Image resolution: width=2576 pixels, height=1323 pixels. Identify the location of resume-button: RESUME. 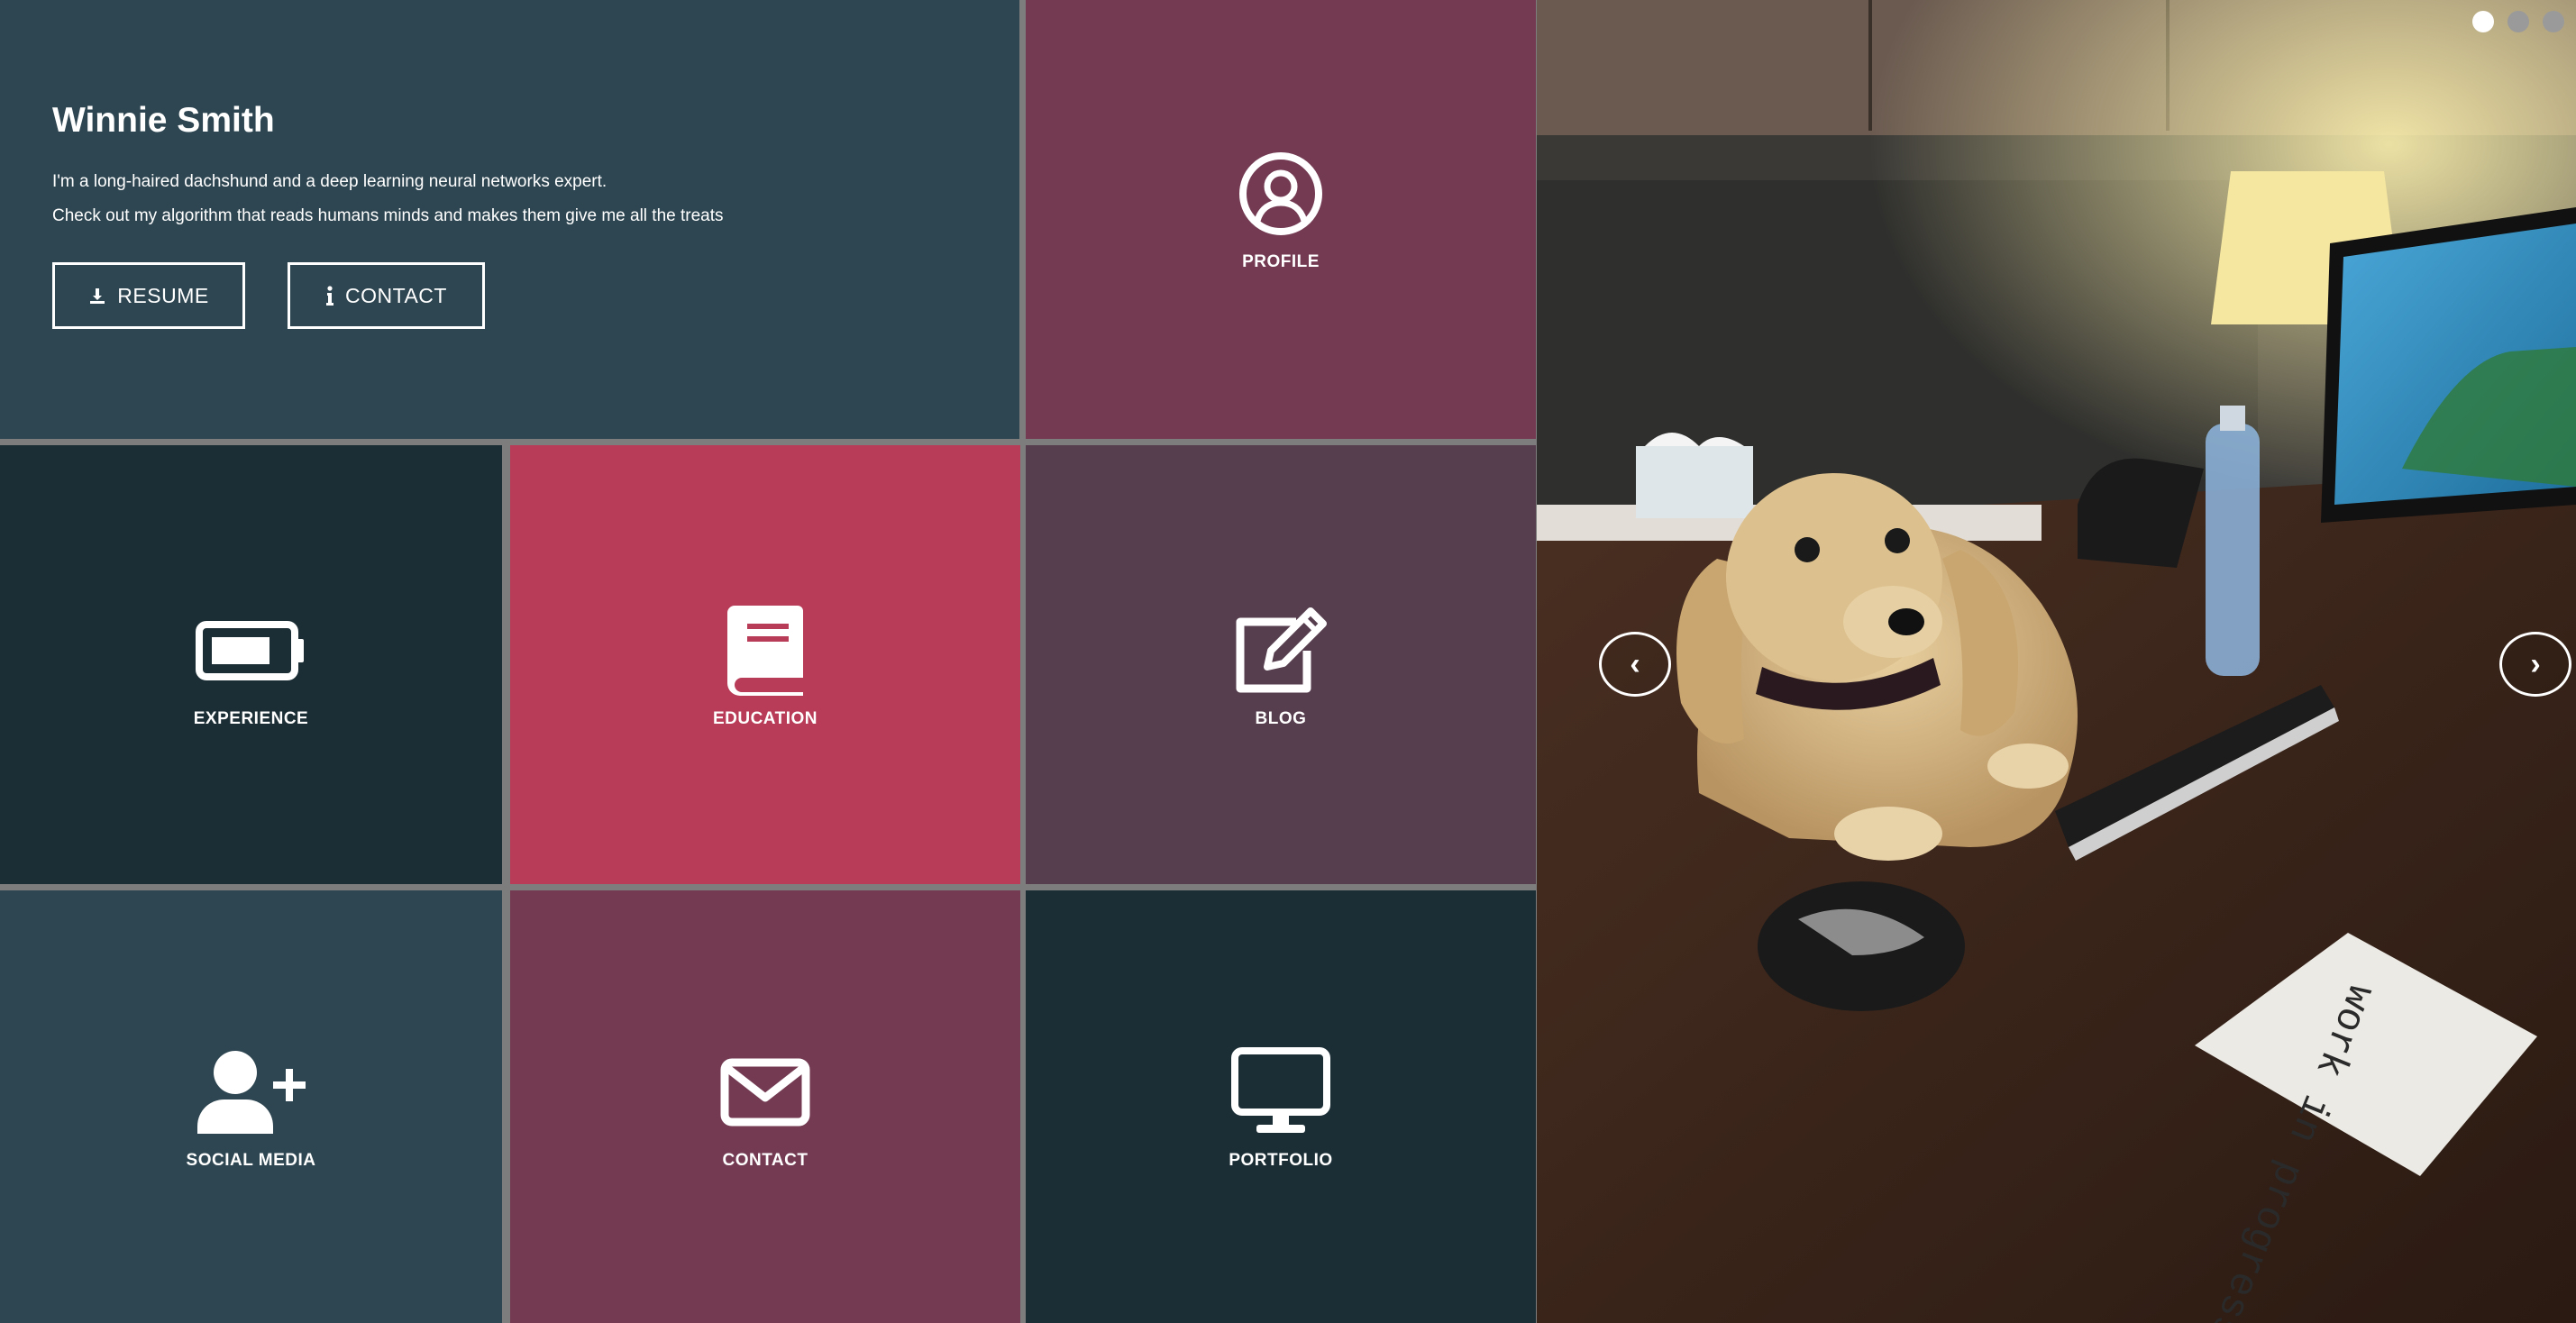
(148, 295).